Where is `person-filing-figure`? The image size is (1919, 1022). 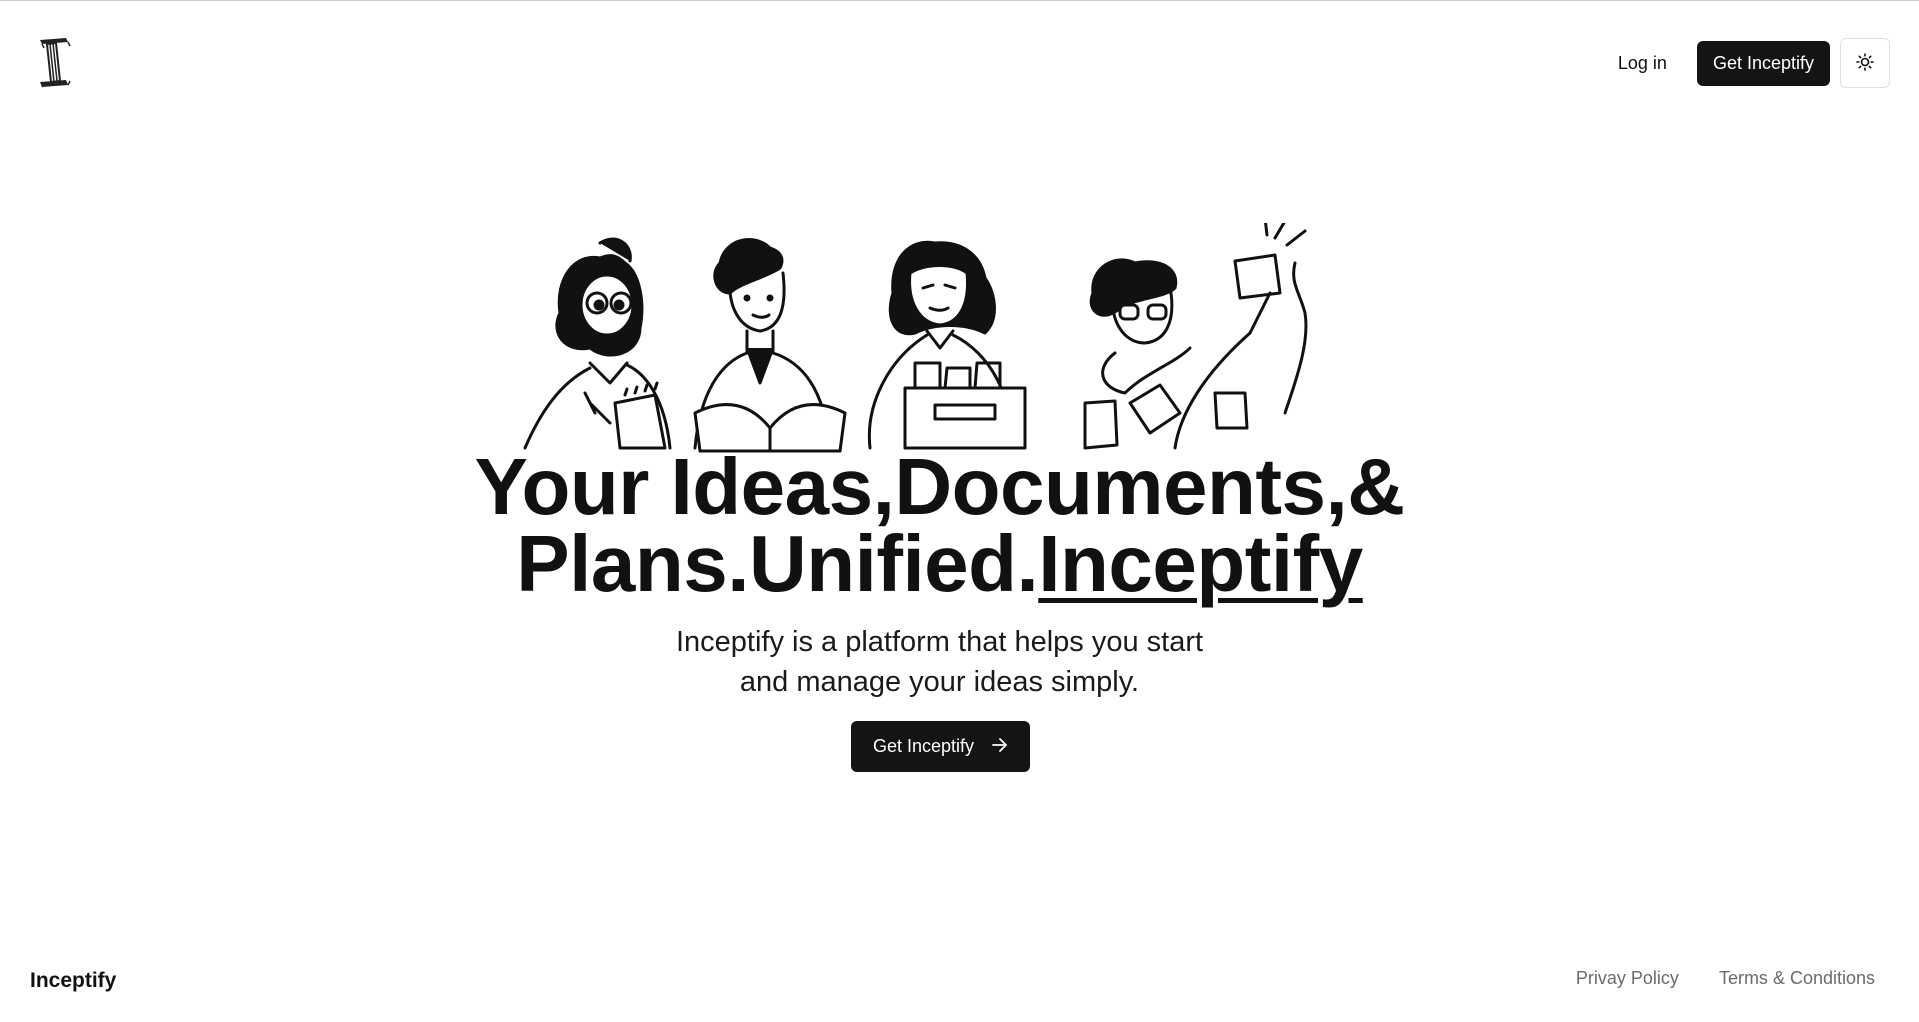 person-filing-figure is located at coordinates (947, 345).